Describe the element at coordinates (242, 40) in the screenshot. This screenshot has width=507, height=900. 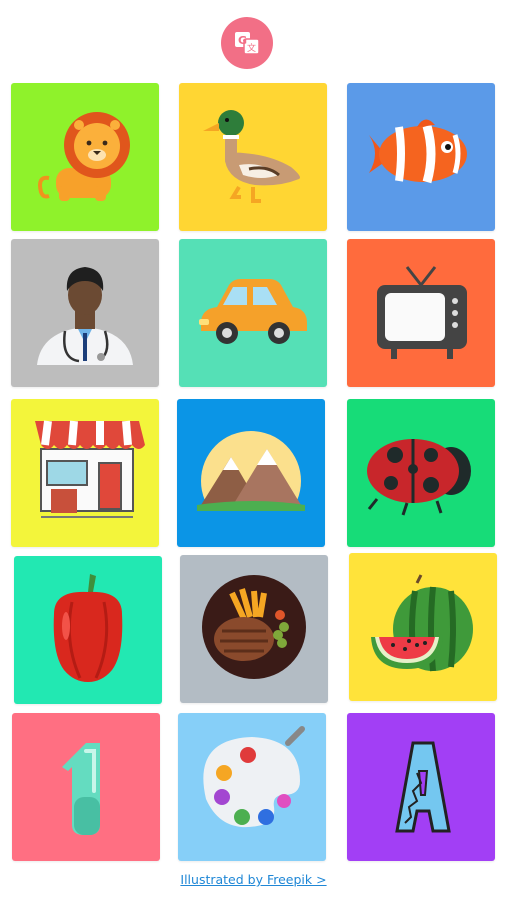
I see `svg-text: G` at that location.